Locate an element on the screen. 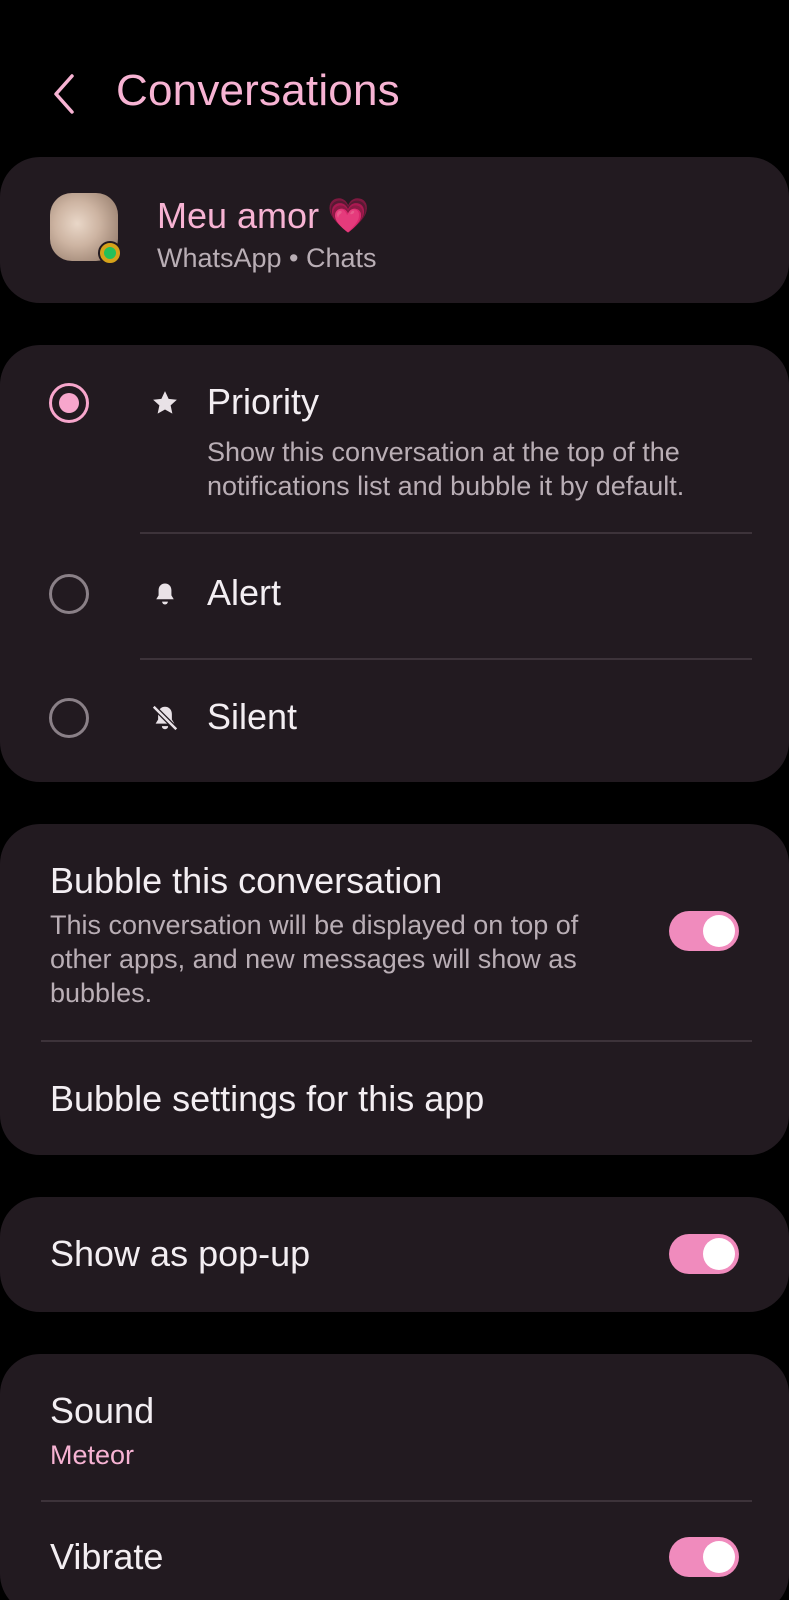 This screenshot has width=789, height=1600. alert-radio is located at coordinates (69, 594).